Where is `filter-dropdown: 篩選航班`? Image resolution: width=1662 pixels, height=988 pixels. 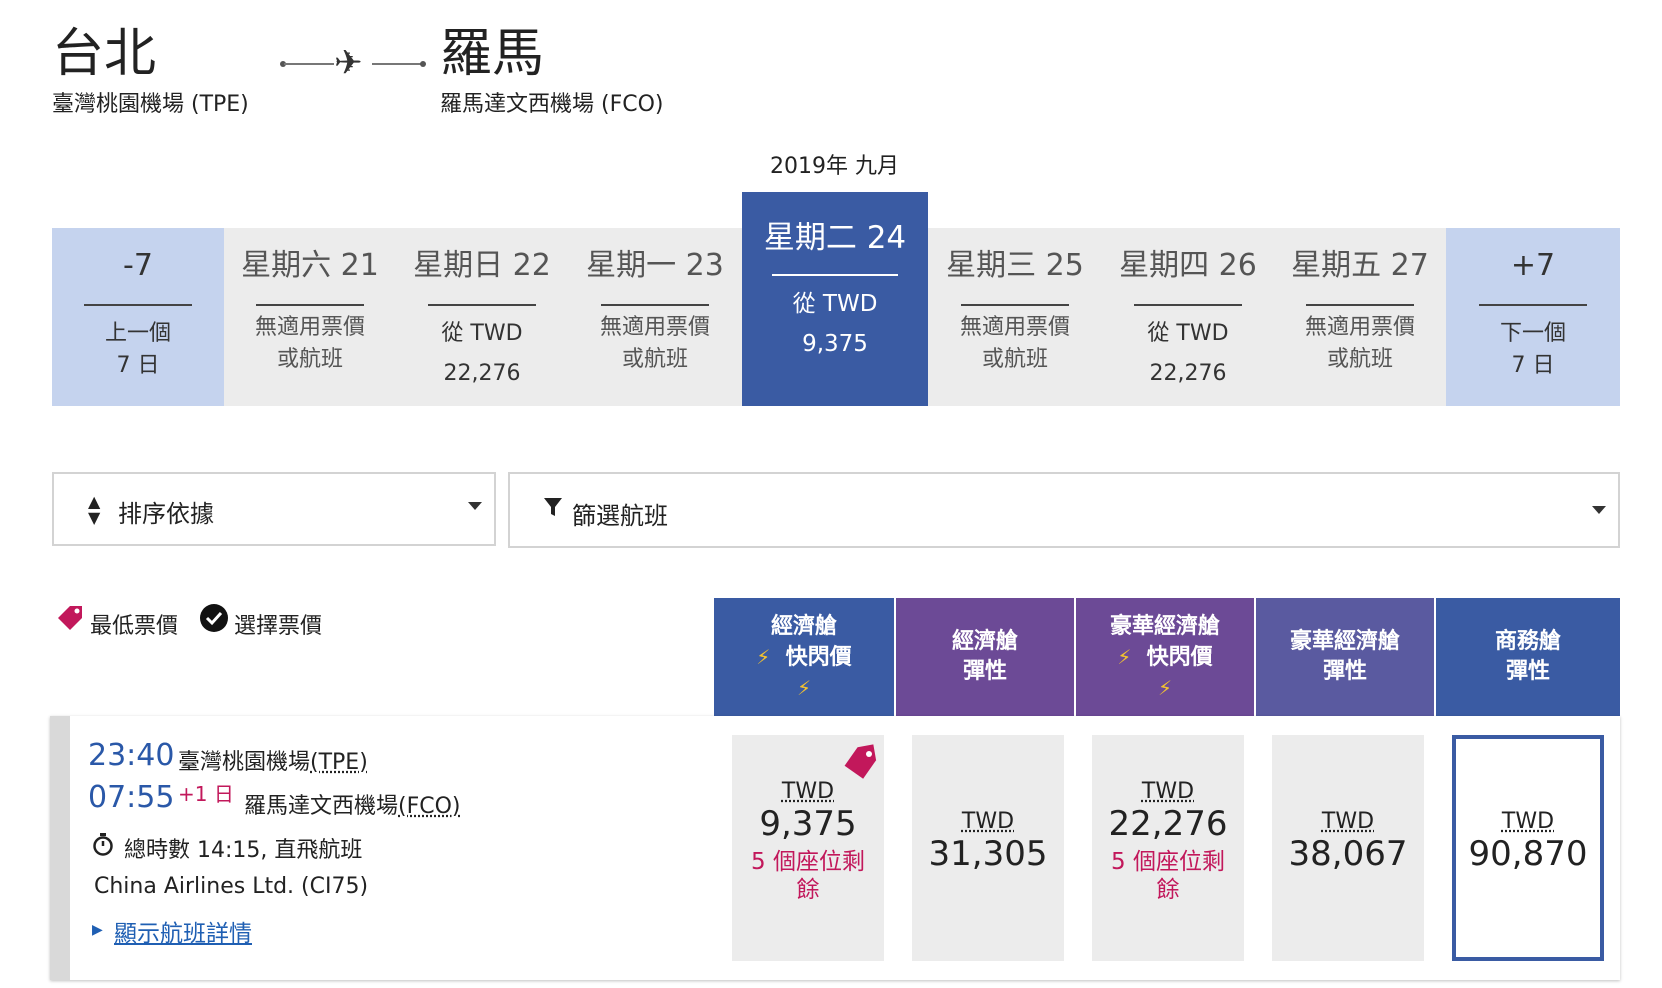 filter-dropdown: 篩選航班 is located at coordinates (1064, 510).